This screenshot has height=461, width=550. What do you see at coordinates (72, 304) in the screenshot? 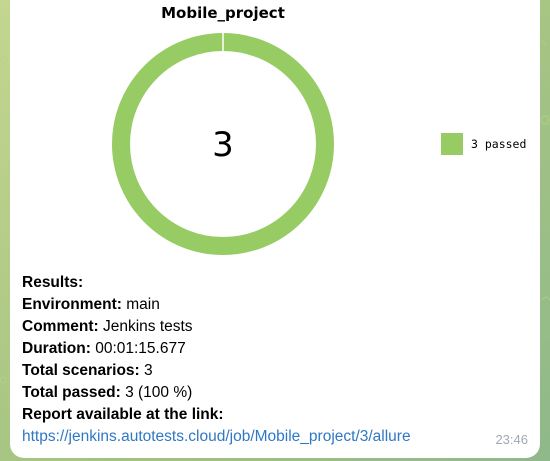
I see `environment-label: Environment:` at bounding box center [72, 304].